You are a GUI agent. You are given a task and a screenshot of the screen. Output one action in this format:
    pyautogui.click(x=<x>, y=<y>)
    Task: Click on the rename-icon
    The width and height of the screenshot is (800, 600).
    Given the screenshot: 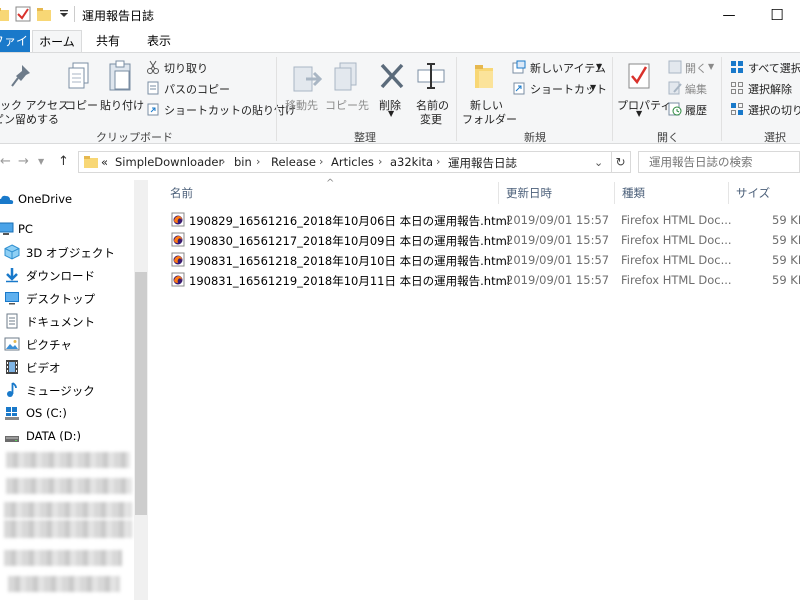 What is the action you would take?
    pyautogui.click(x=431, y=77)
    